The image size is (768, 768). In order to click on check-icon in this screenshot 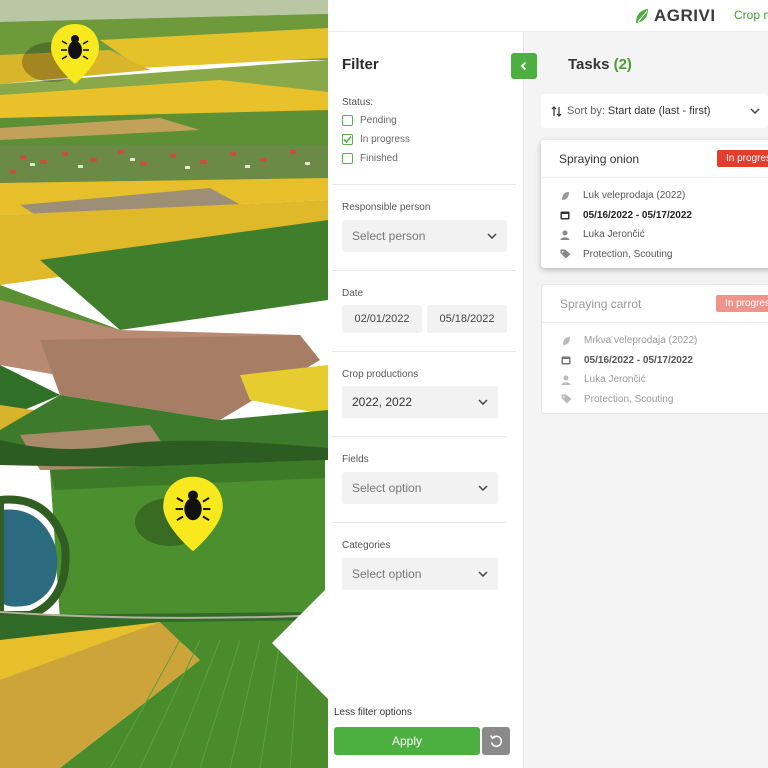, I will do `click(347, 139)`.